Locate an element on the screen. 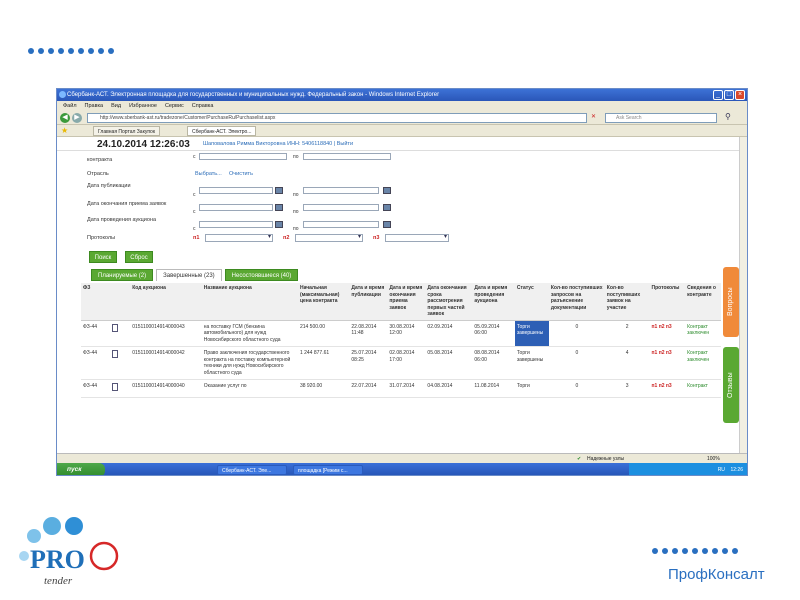 The height and width of the screenshot is (600, 800). cell-requests: 0 is located at coordinates (576, 388).